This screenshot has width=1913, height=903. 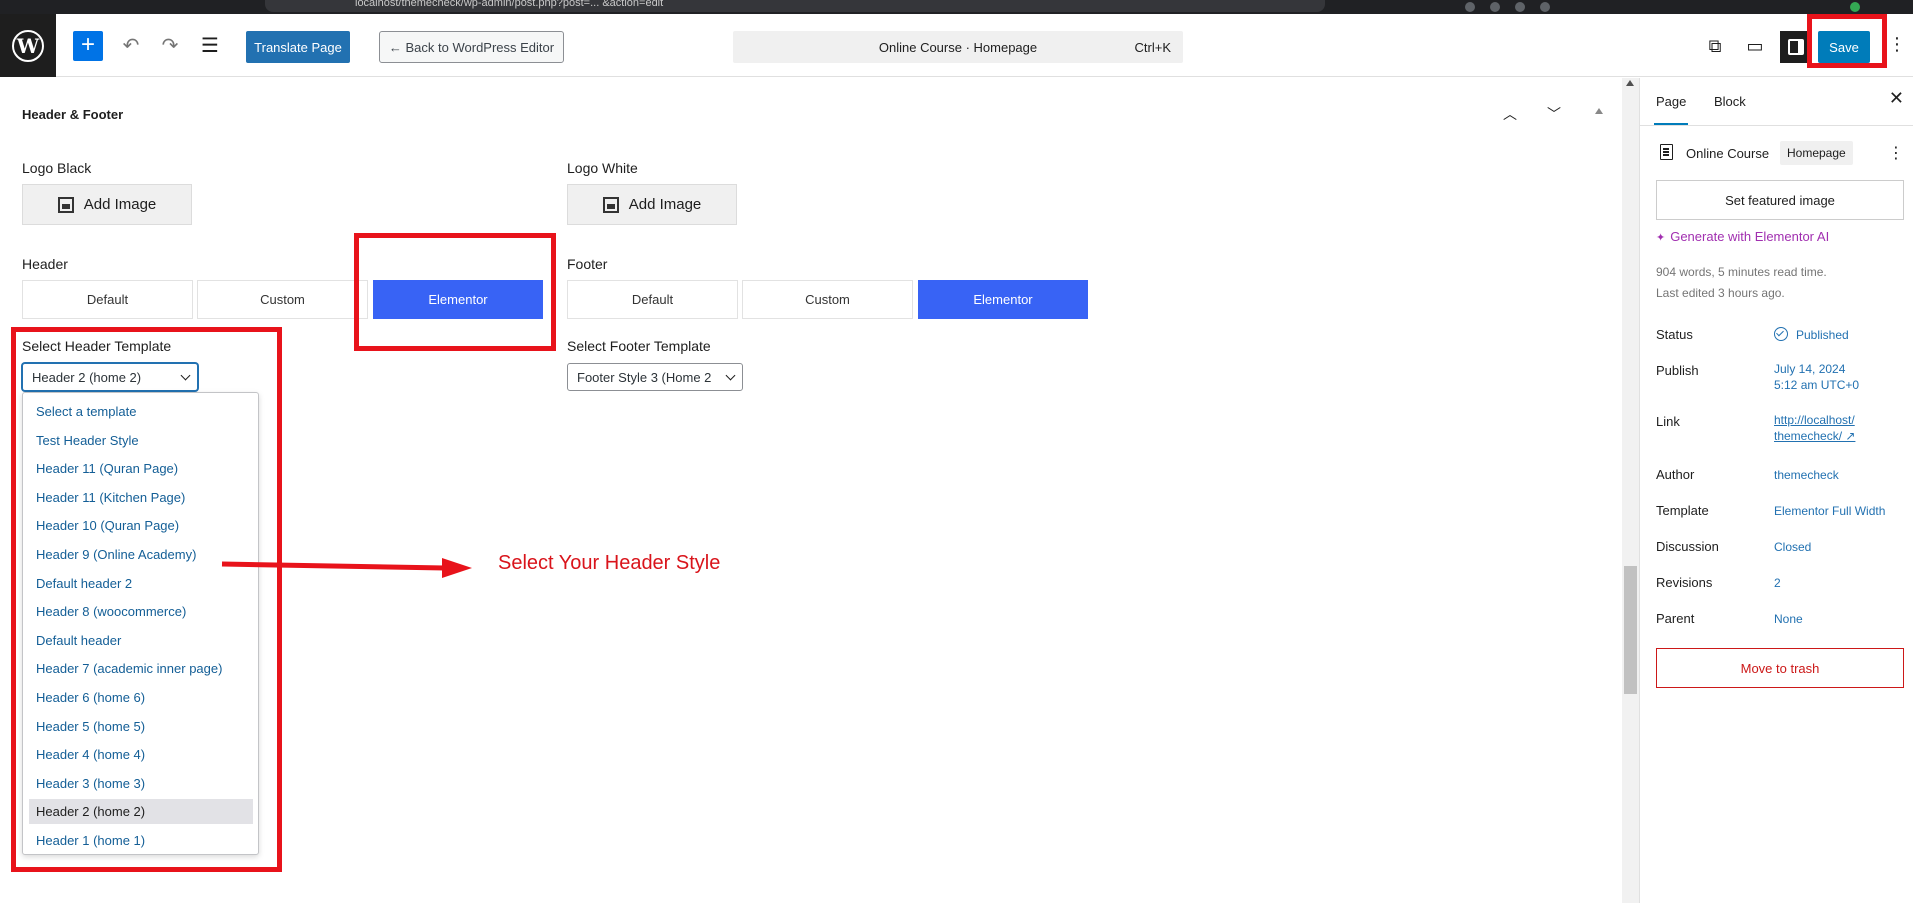 What do you see at coordinates (146, 599) in the screenshot?
I see `highlight-box-header-dropdown` at bounding box center [146, 599].